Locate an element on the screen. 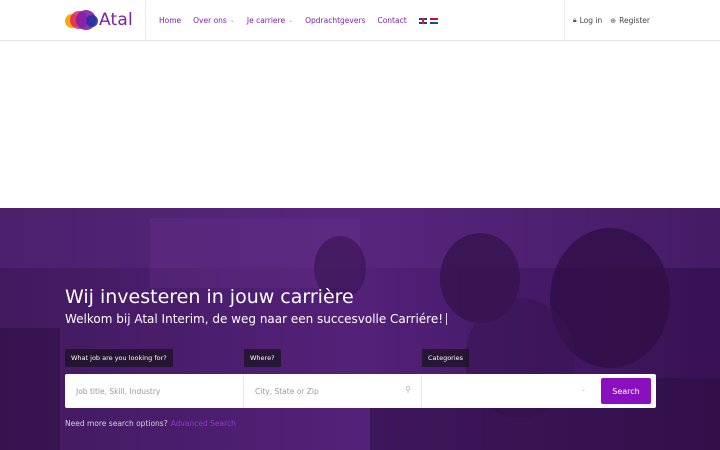 Image resolution: width=720 pixels, height=450 pixels. location-pin-icon: ⚲ is located at coordinates (408, 389).